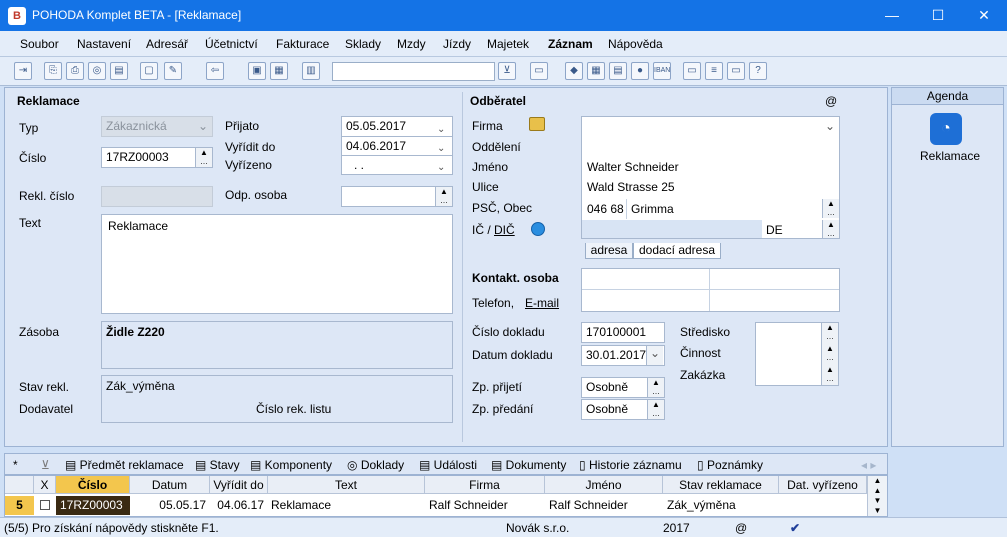  I want to click on date-dropdown-chevron-icons: ⌄ ⌄ ⌄, so click(441, 148).